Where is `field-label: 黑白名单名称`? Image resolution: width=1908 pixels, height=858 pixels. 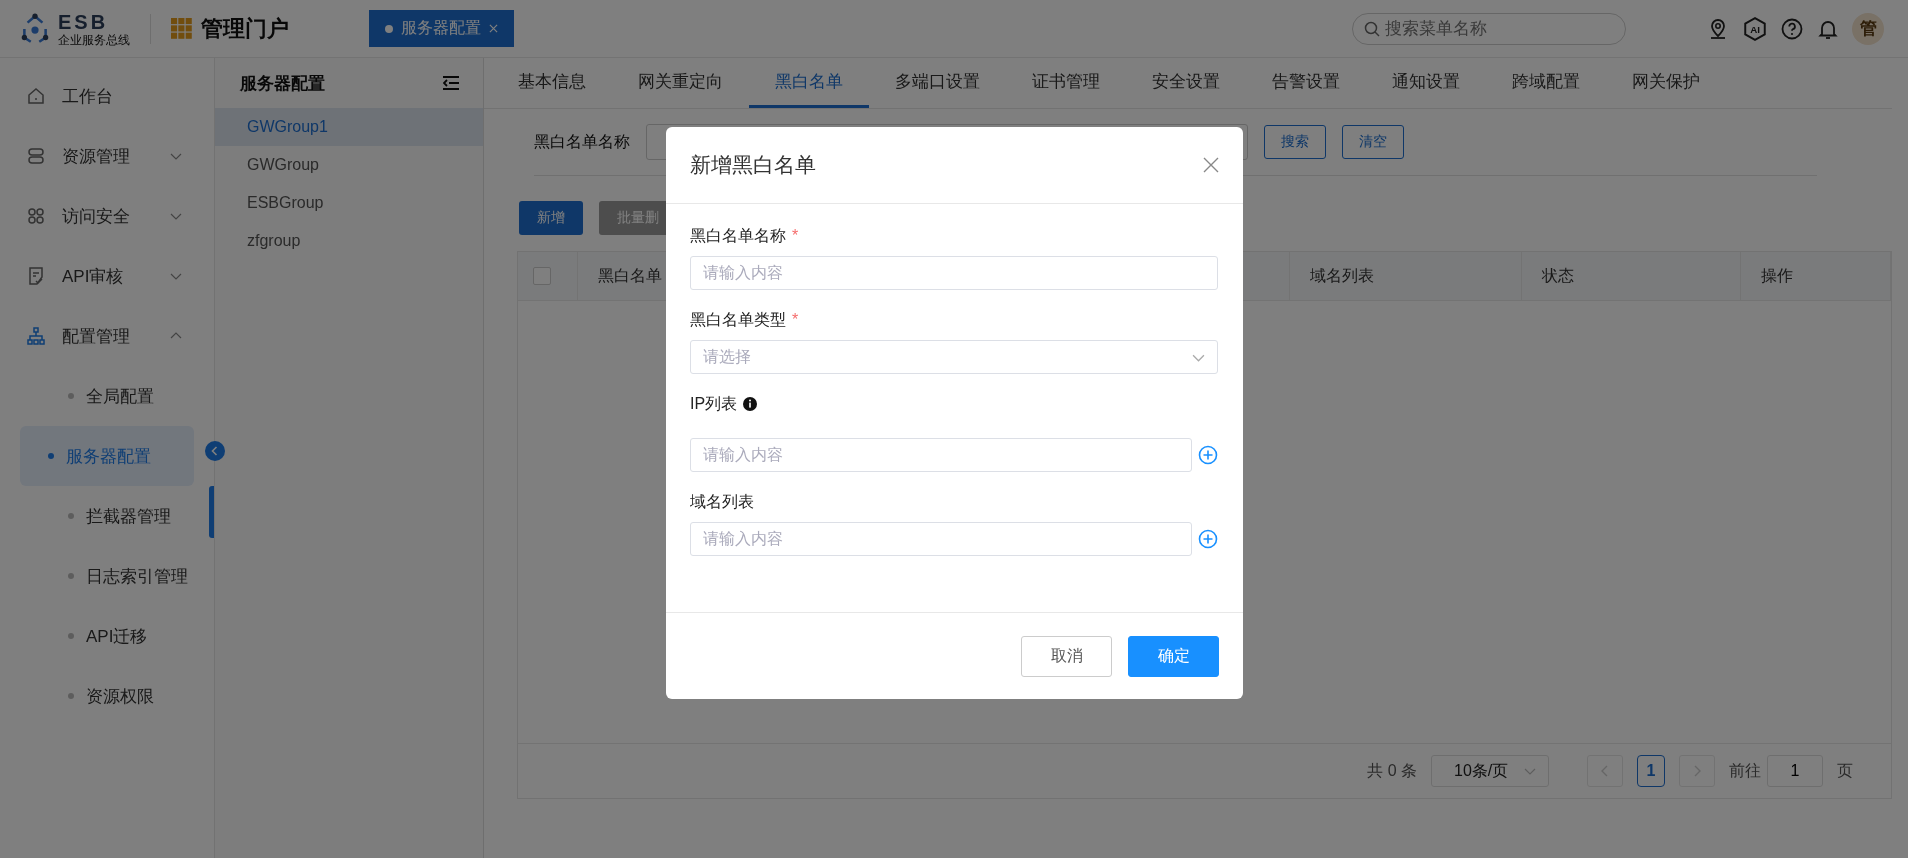 field-label: 黑白名单名称 is located at coordinates (738, 235).